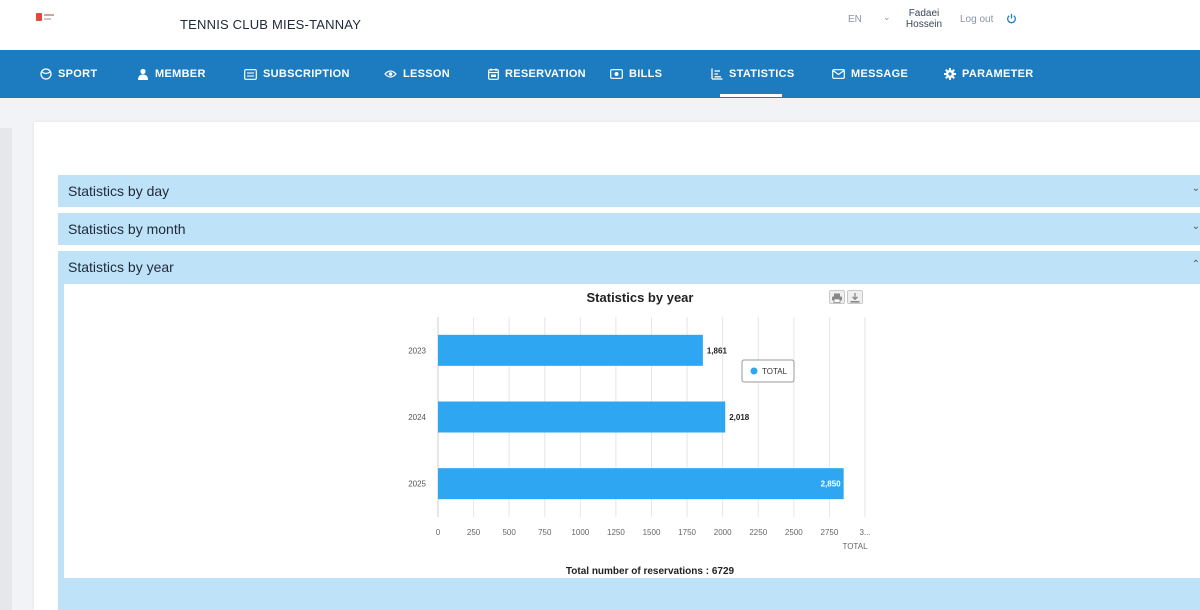 Image resolution: width=1200 pixels, height=610 pixels. Describe the element at coordinates (46, 74) in the screenshot. I see `sport-icon` at that location.